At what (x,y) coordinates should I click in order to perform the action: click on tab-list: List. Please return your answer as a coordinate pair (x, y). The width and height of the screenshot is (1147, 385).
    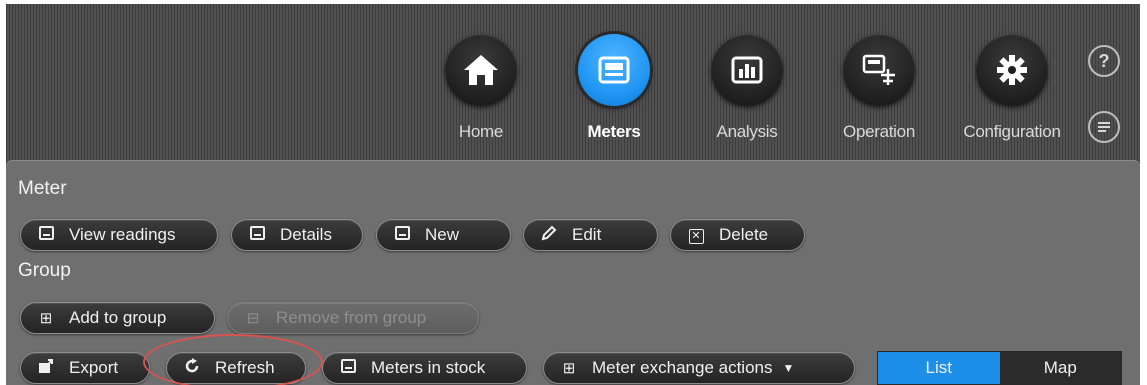
    Looking at the image, I should click on (939, 368).